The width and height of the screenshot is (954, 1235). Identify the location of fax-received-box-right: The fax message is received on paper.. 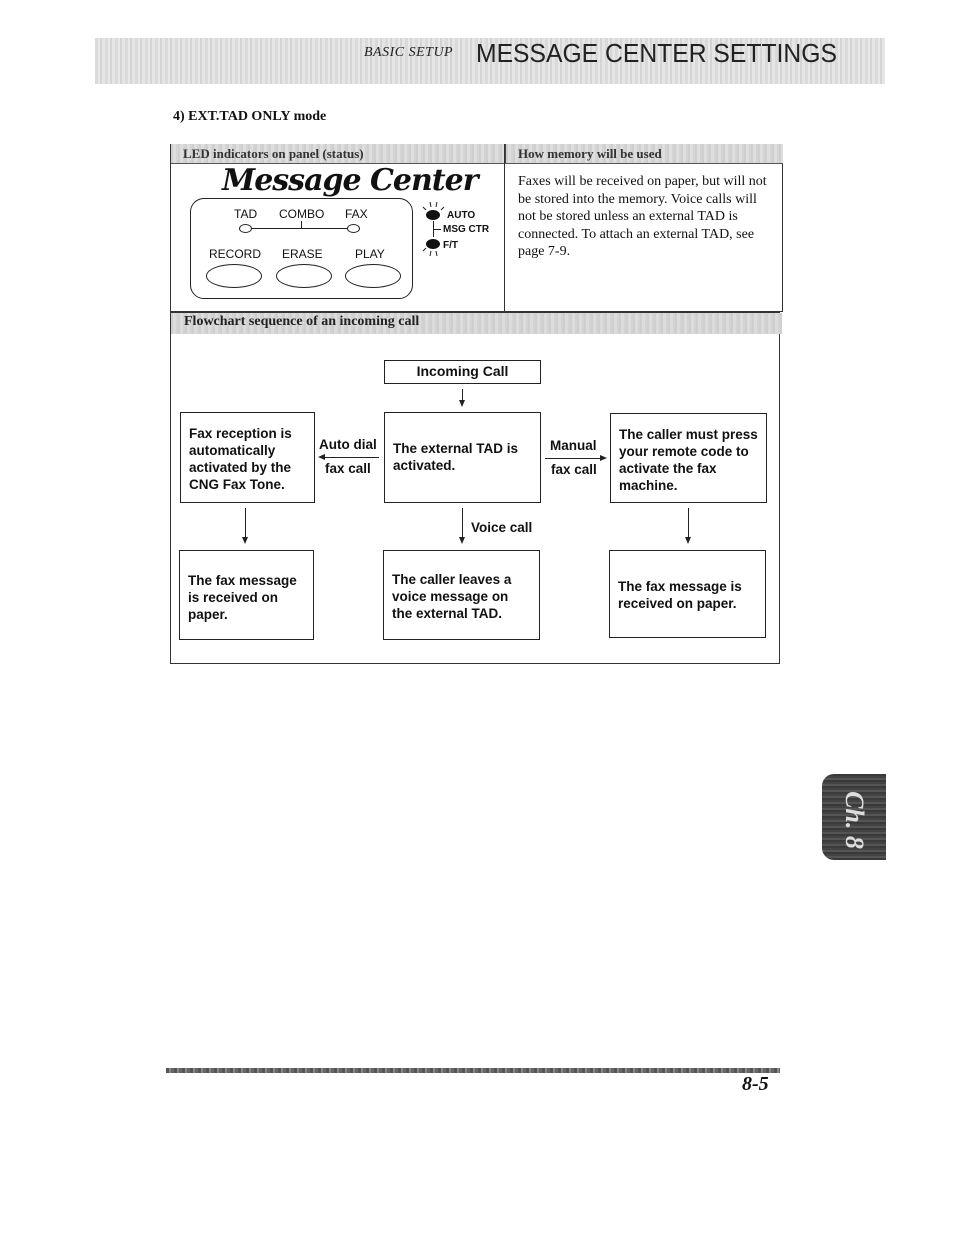
(687, 594).